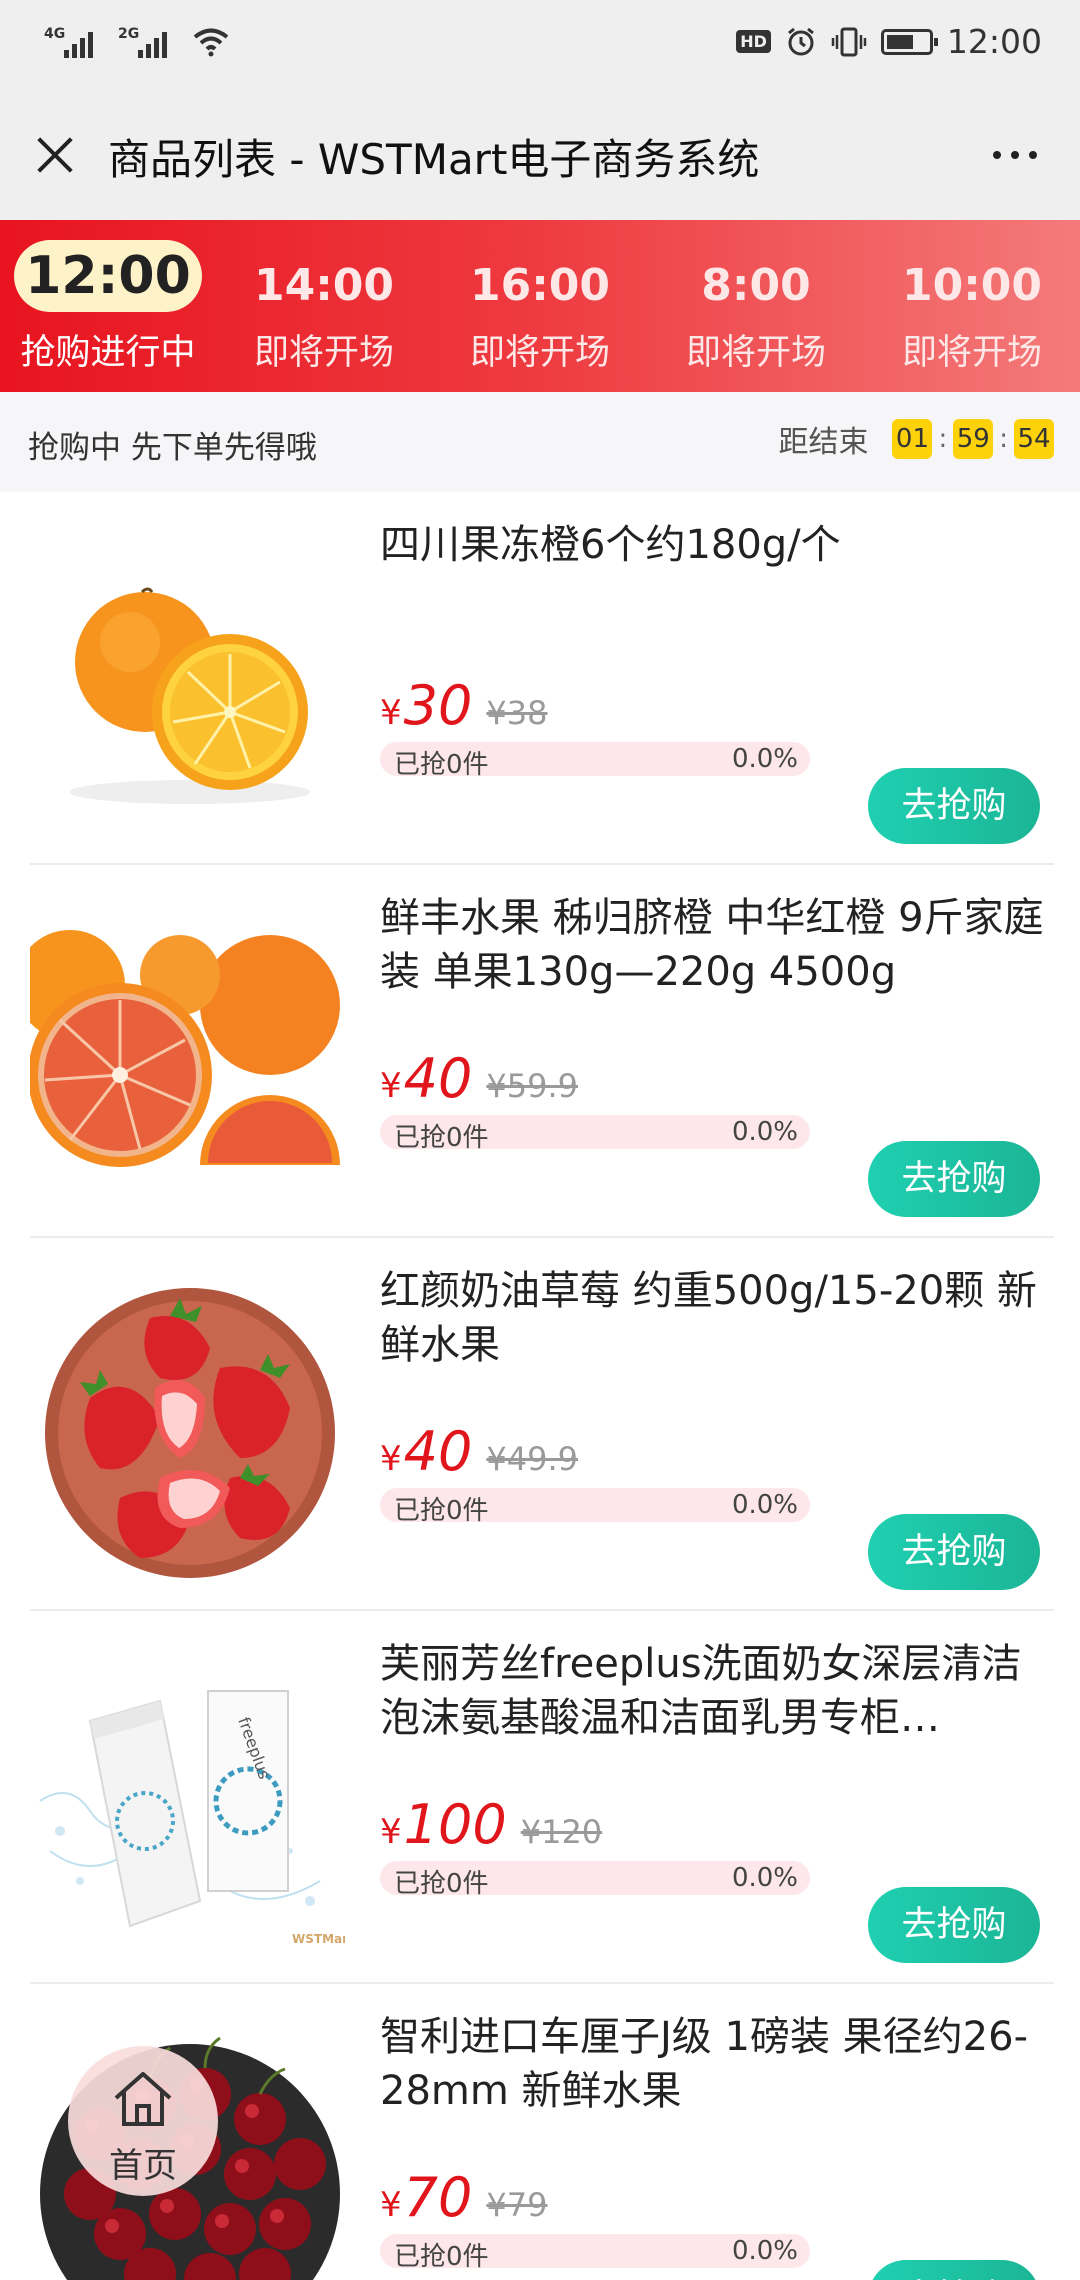 Image resolution: width=1080 pixels, height=2280 pixels. I want to click on clock-time: 12:00, so click(994, 41).